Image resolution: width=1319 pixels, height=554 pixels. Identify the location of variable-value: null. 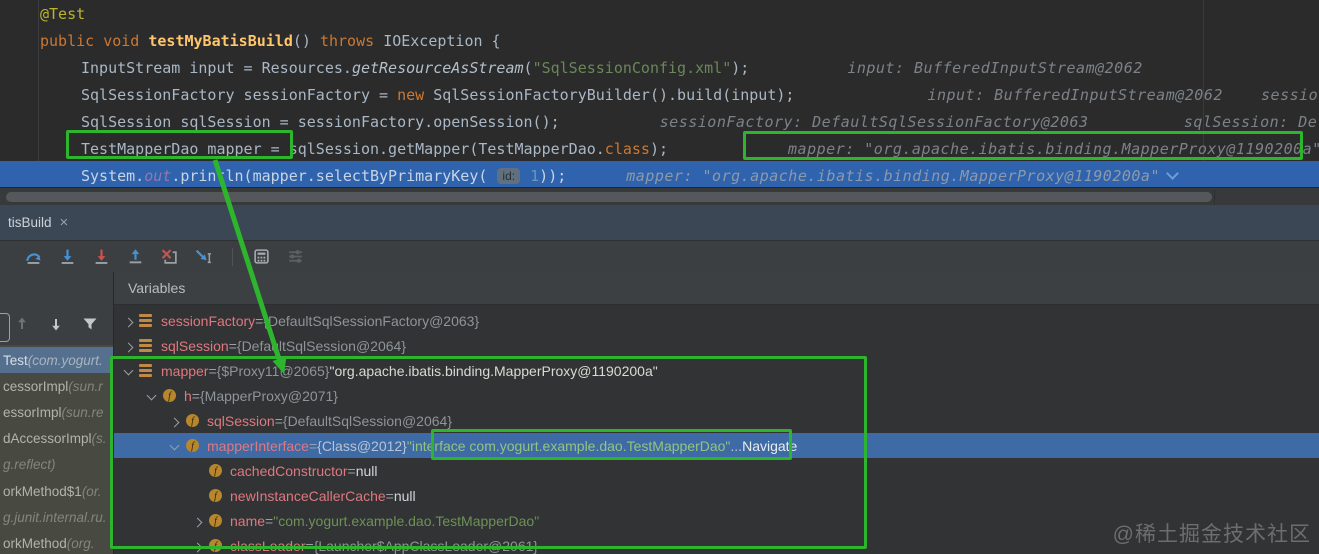
(366, 470).